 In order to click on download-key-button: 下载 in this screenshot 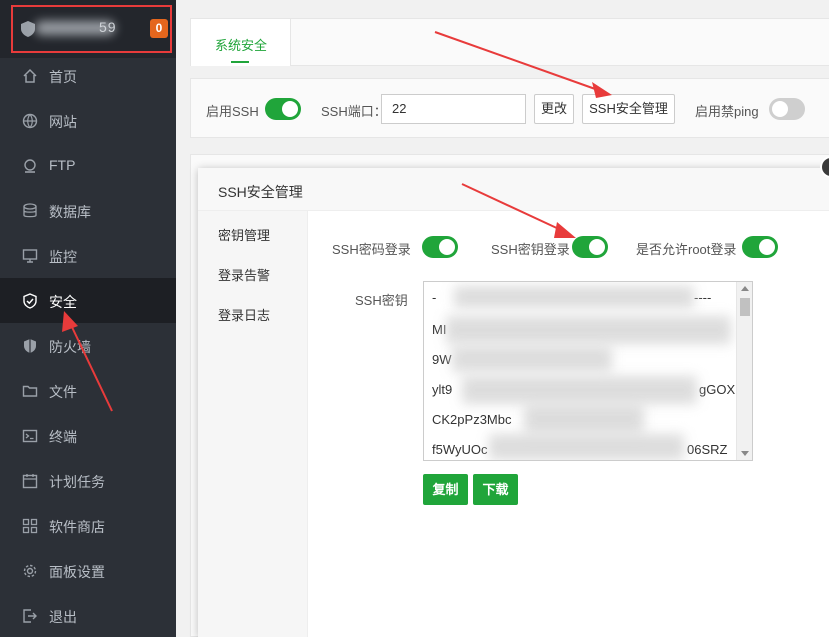, I will do `click(495, 489)`.